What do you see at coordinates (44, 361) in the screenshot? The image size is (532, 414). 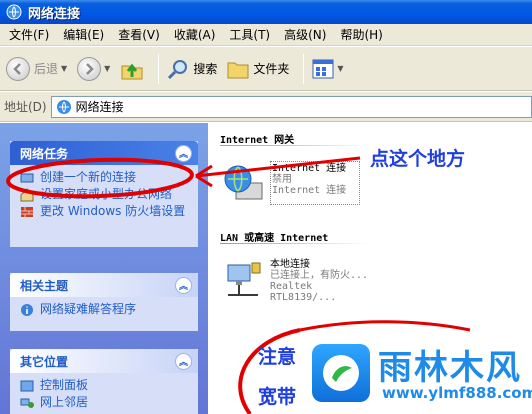 I see `other-places-title: 其它位置` at bounding box center [44, 361].